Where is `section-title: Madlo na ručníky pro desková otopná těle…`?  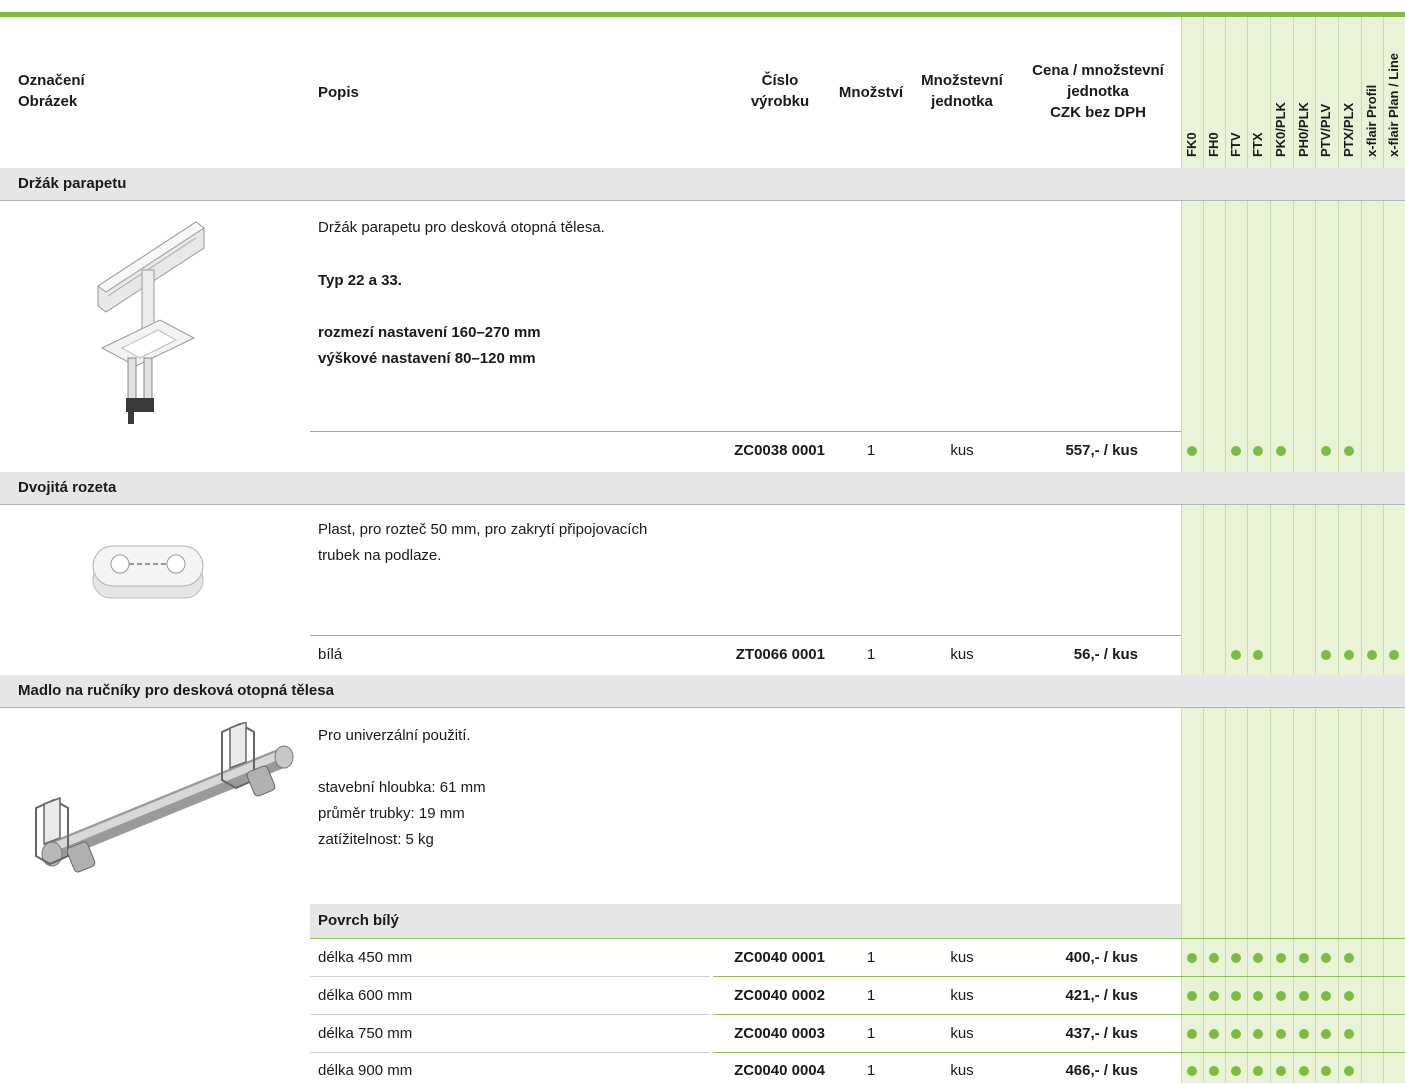 section-title: Madlo na ručníky pro desková otopná těle… is located at coordinates (176, 690).